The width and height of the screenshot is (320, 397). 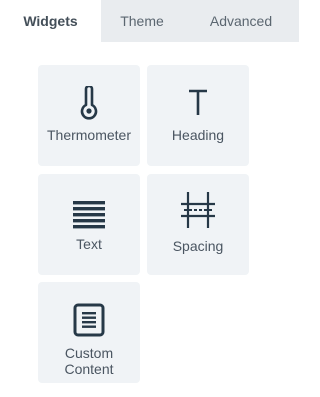 I want to click on widget-label: Spacing, so click(x=198, y=246).